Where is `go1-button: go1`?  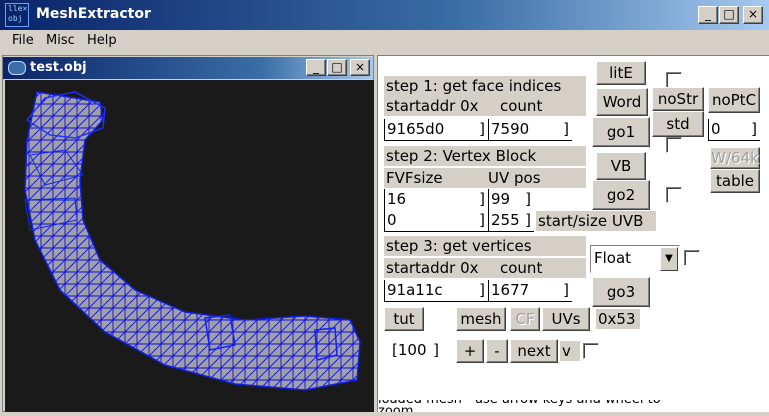
go1-button: go1 is located at coordinates (621, 132).